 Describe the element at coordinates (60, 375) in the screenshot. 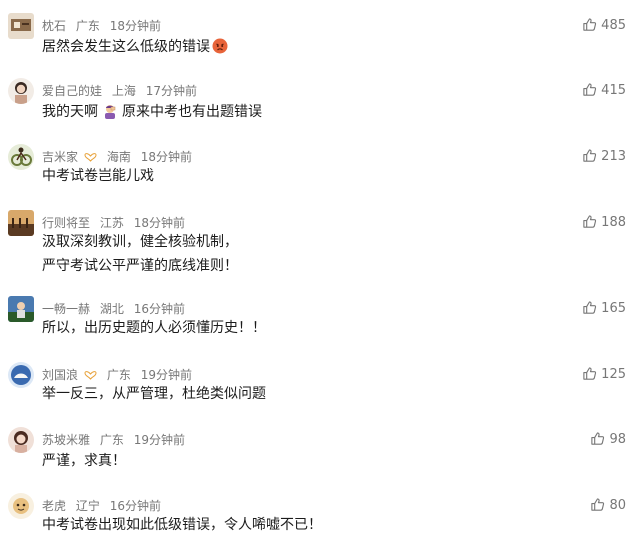

I see `username: 刘国浪` at that location.